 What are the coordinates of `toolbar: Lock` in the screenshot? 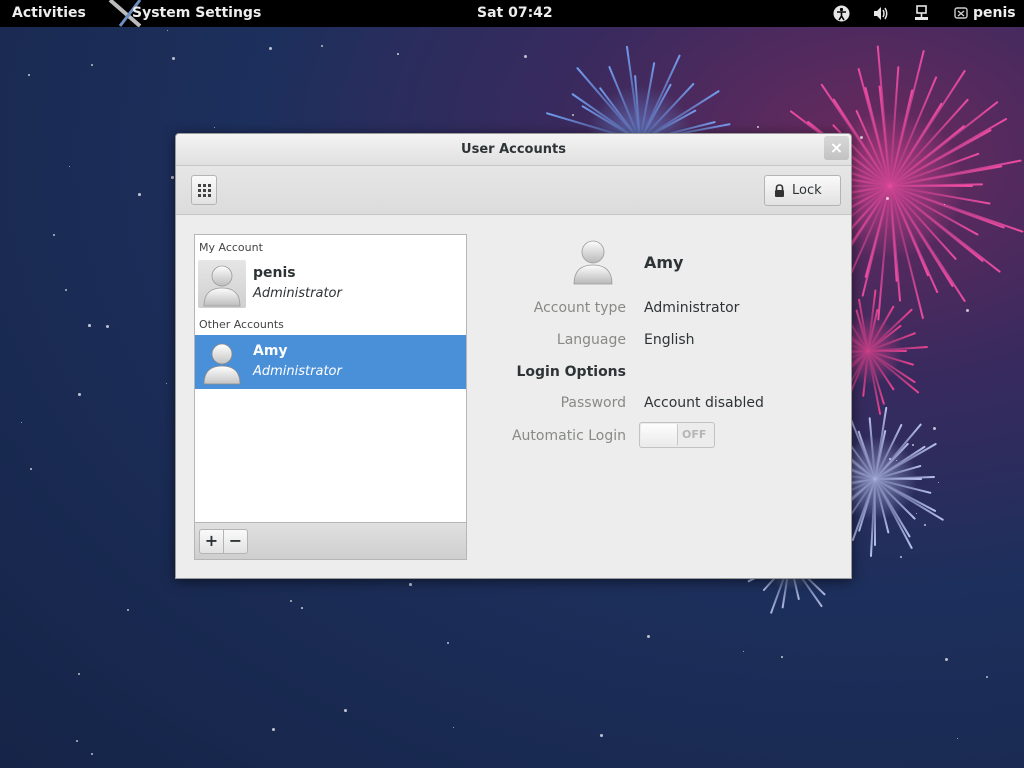 It's located at (513, 190).